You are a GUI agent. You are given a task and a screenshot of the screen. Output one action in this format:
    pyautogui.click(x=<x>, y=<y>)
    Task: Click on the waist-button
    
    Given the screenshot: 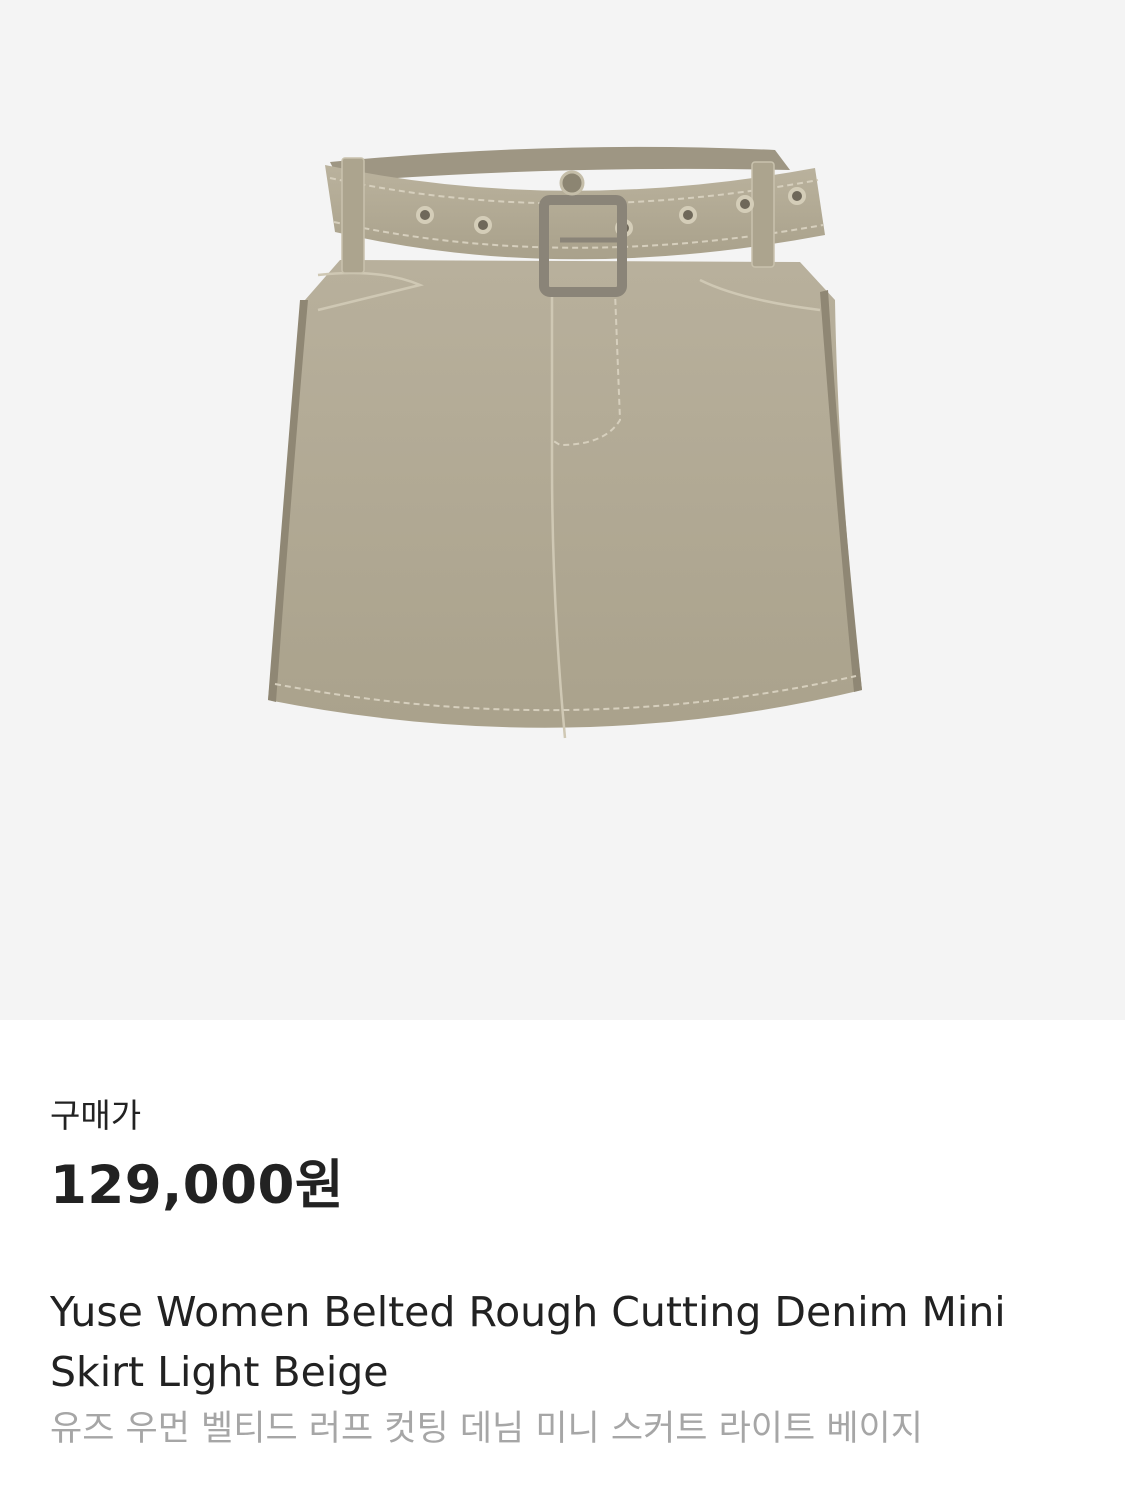 What is the action you would take?
    pyautogui.click(x=572, y=183)
    